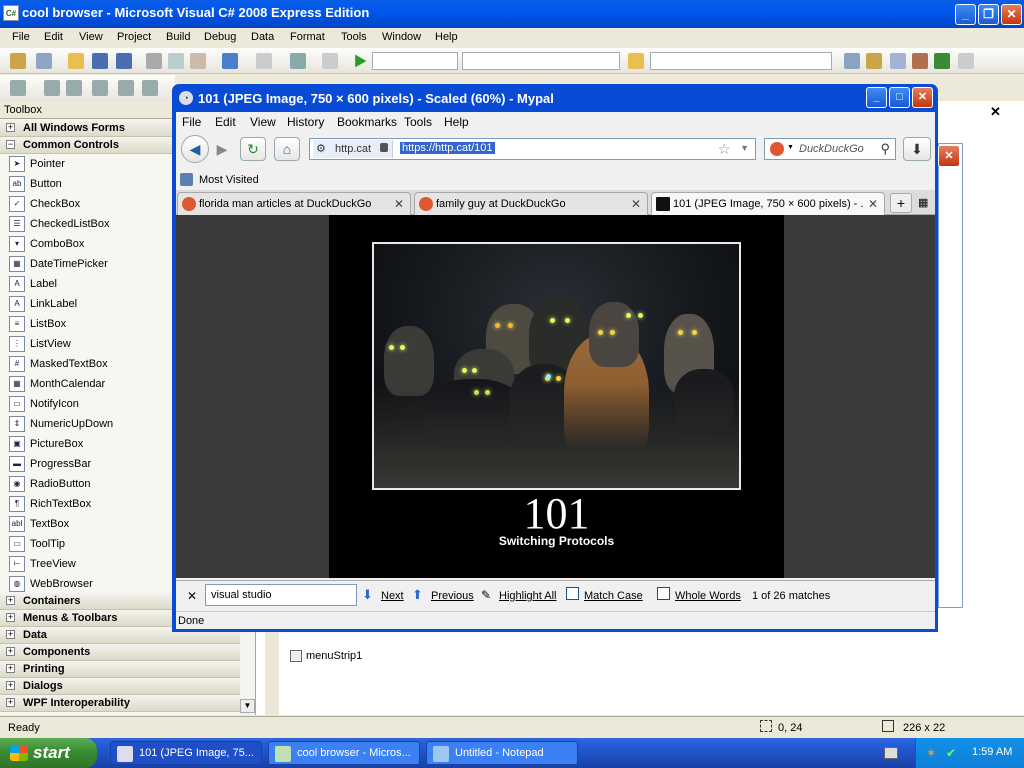  I want to click on start-page-icon, so click(942, 61).